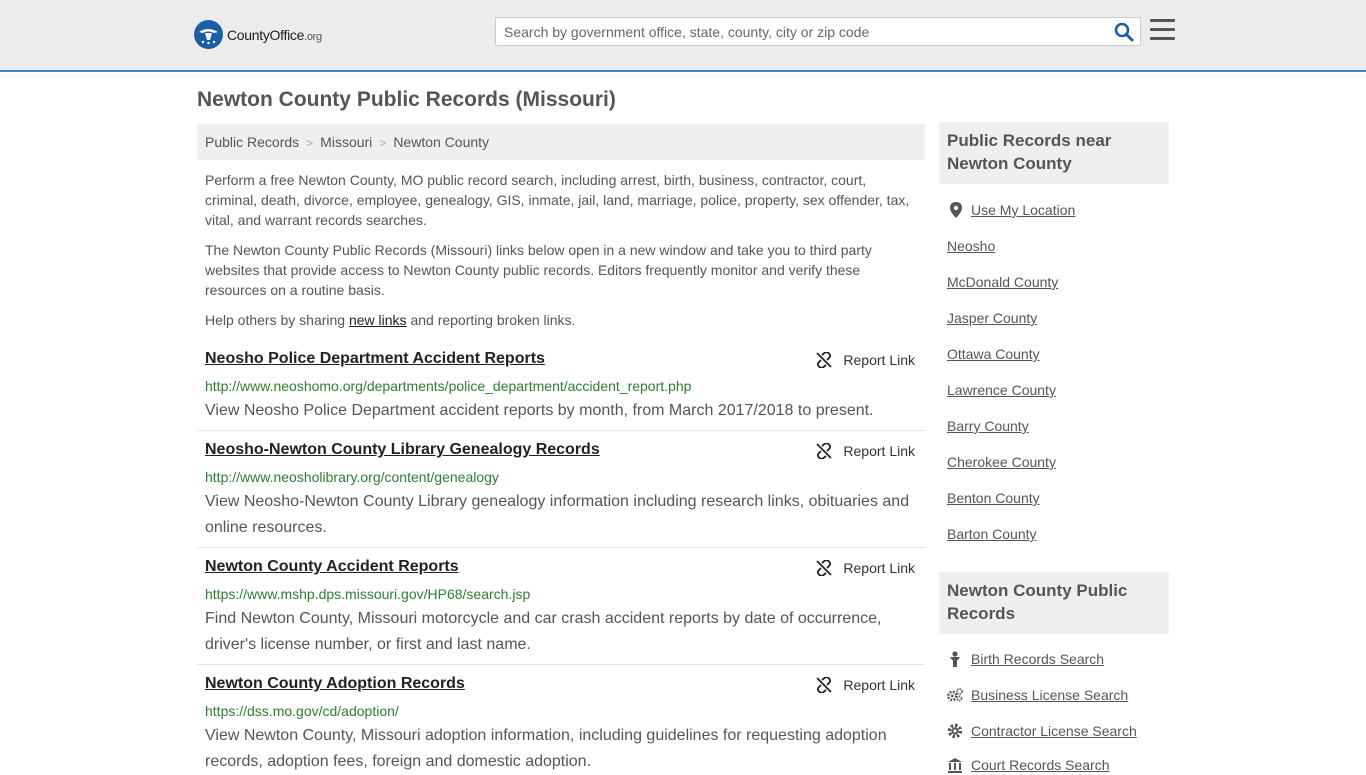  Describe the element at coordinates (956, 210) in the screenshot. I see `map-marker-icon` at that location.